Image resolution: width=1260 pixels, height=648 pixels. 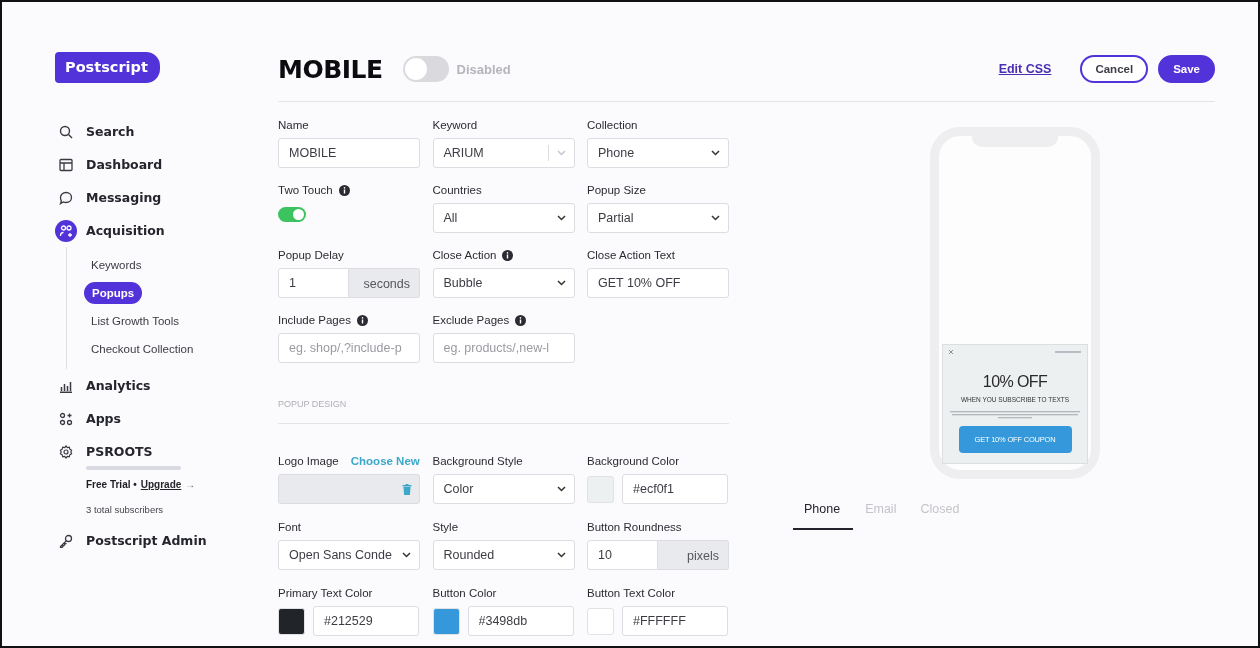 I want to click on powered-by-mark, so click(x=1068, y=352).